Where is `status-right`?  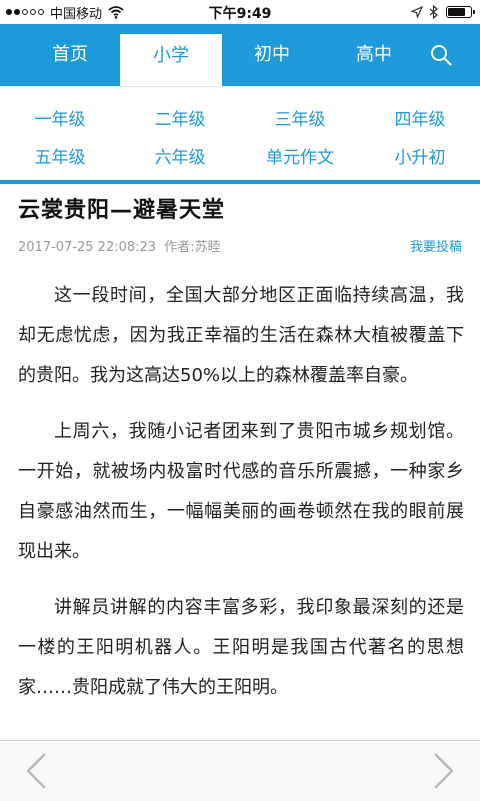 status-right is located at coordinates (440, 12).